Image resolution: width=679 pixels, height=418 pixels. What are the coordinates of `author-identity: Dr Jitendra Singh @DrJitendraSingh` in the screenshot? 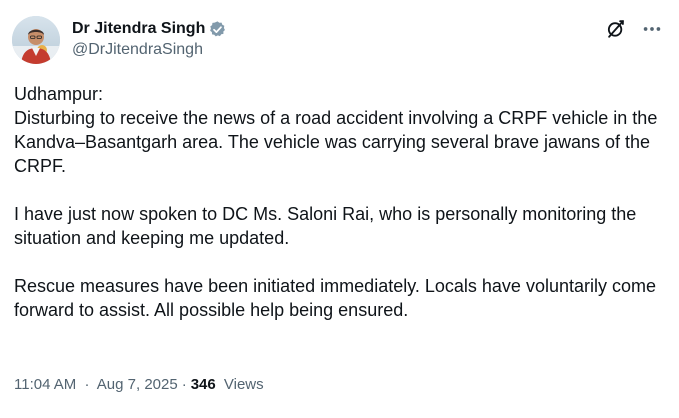 It's located at (149, 38).